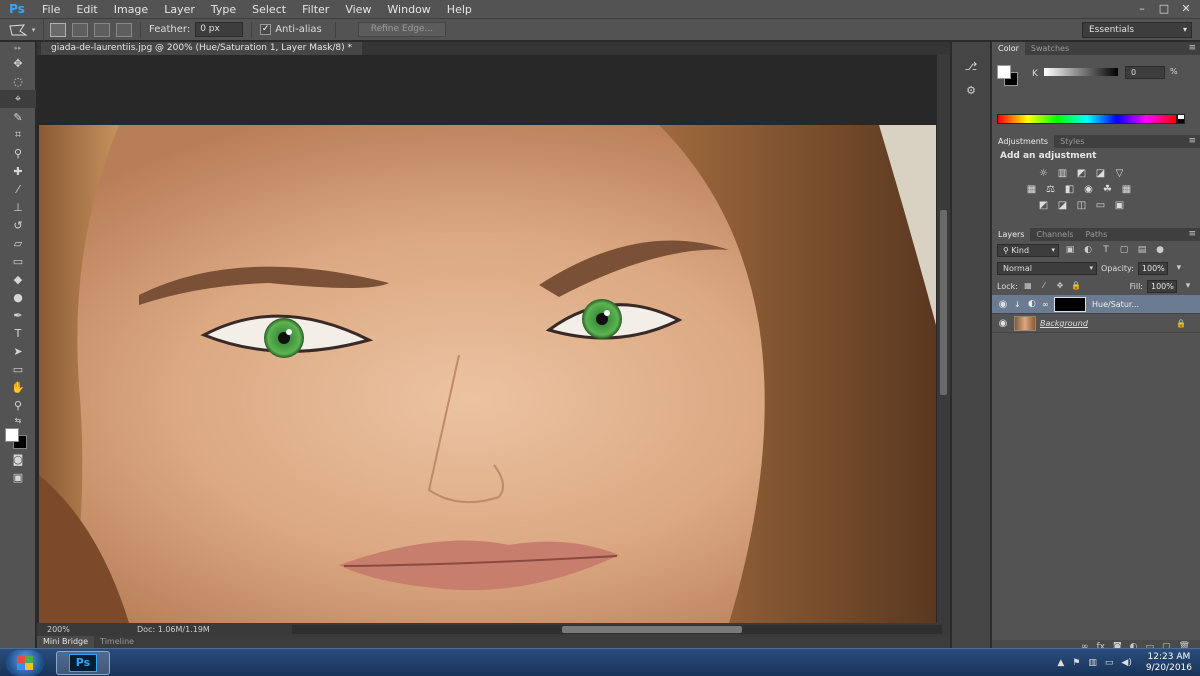 Image resolution: width=1200 pixels, height=676 pixels. I want to click on subtract-selection-button, so click(102, 29).